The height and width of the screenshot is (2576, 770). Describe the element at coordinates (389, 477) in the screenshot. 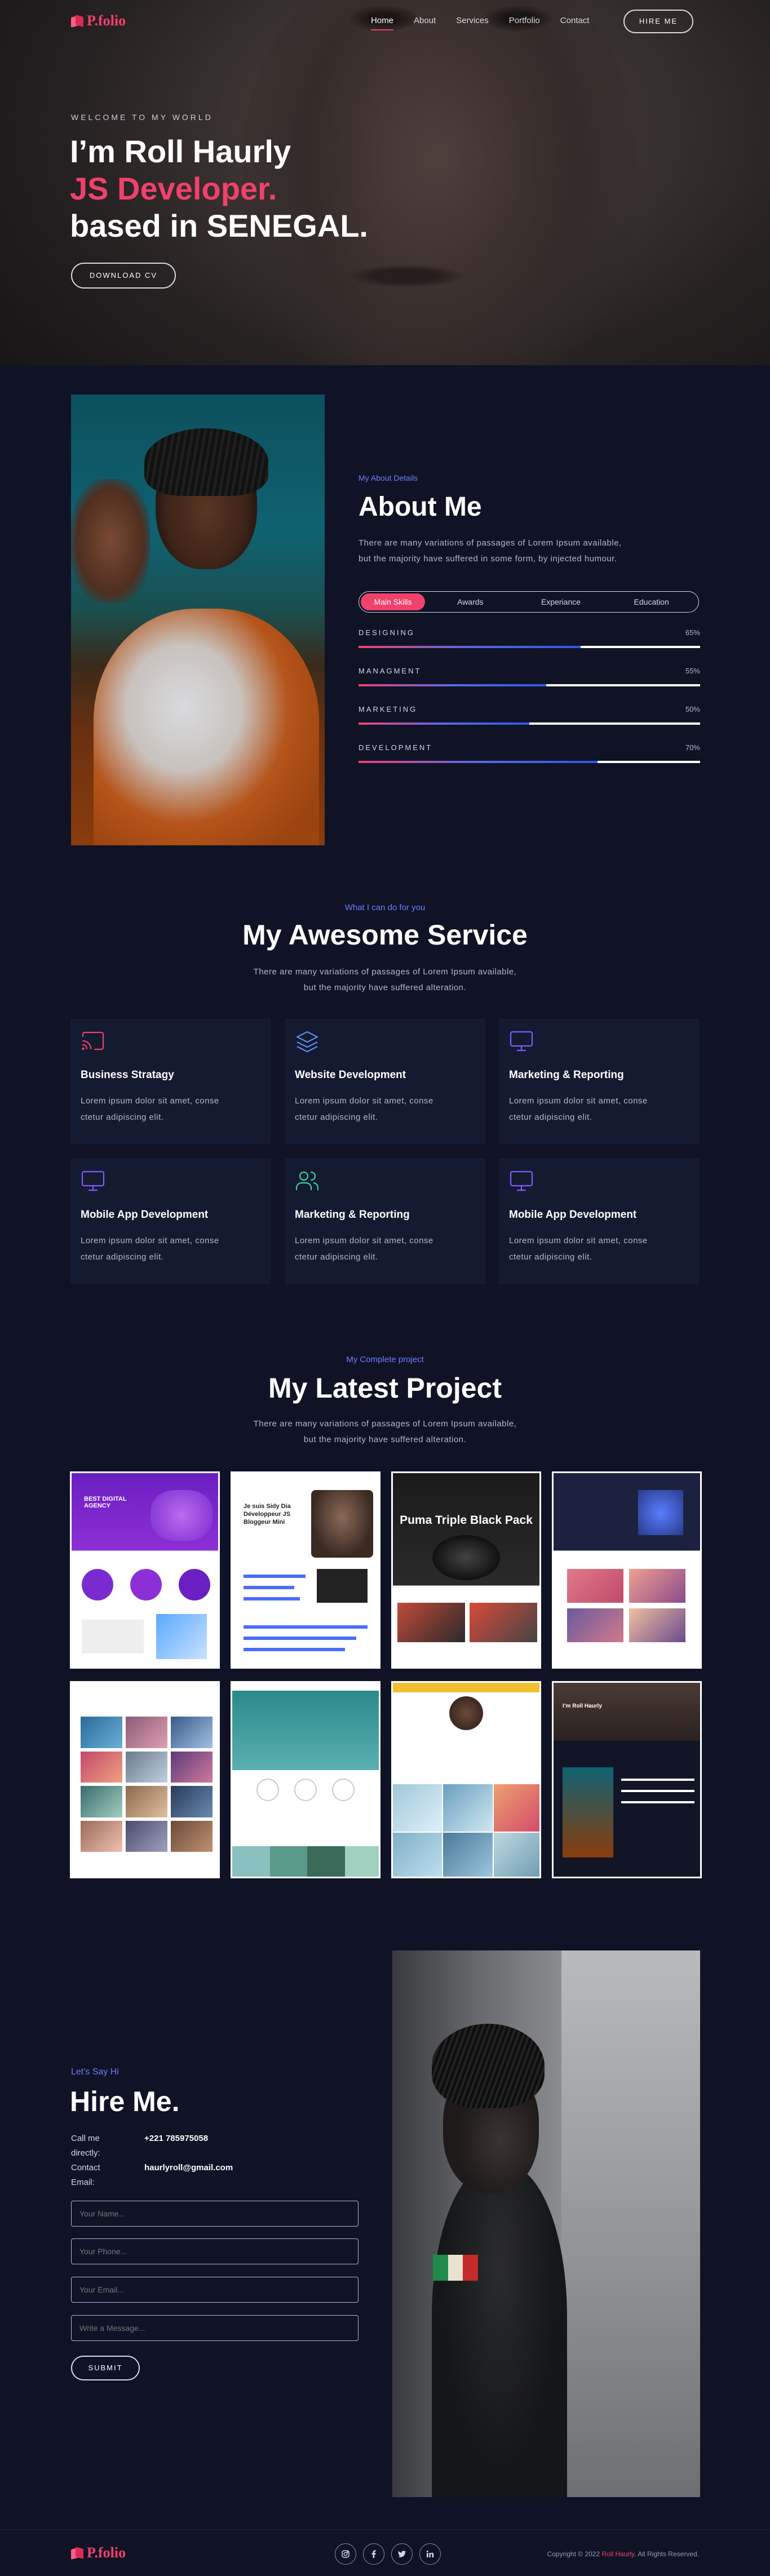

I see `about-kicker: My About Details` at that location.